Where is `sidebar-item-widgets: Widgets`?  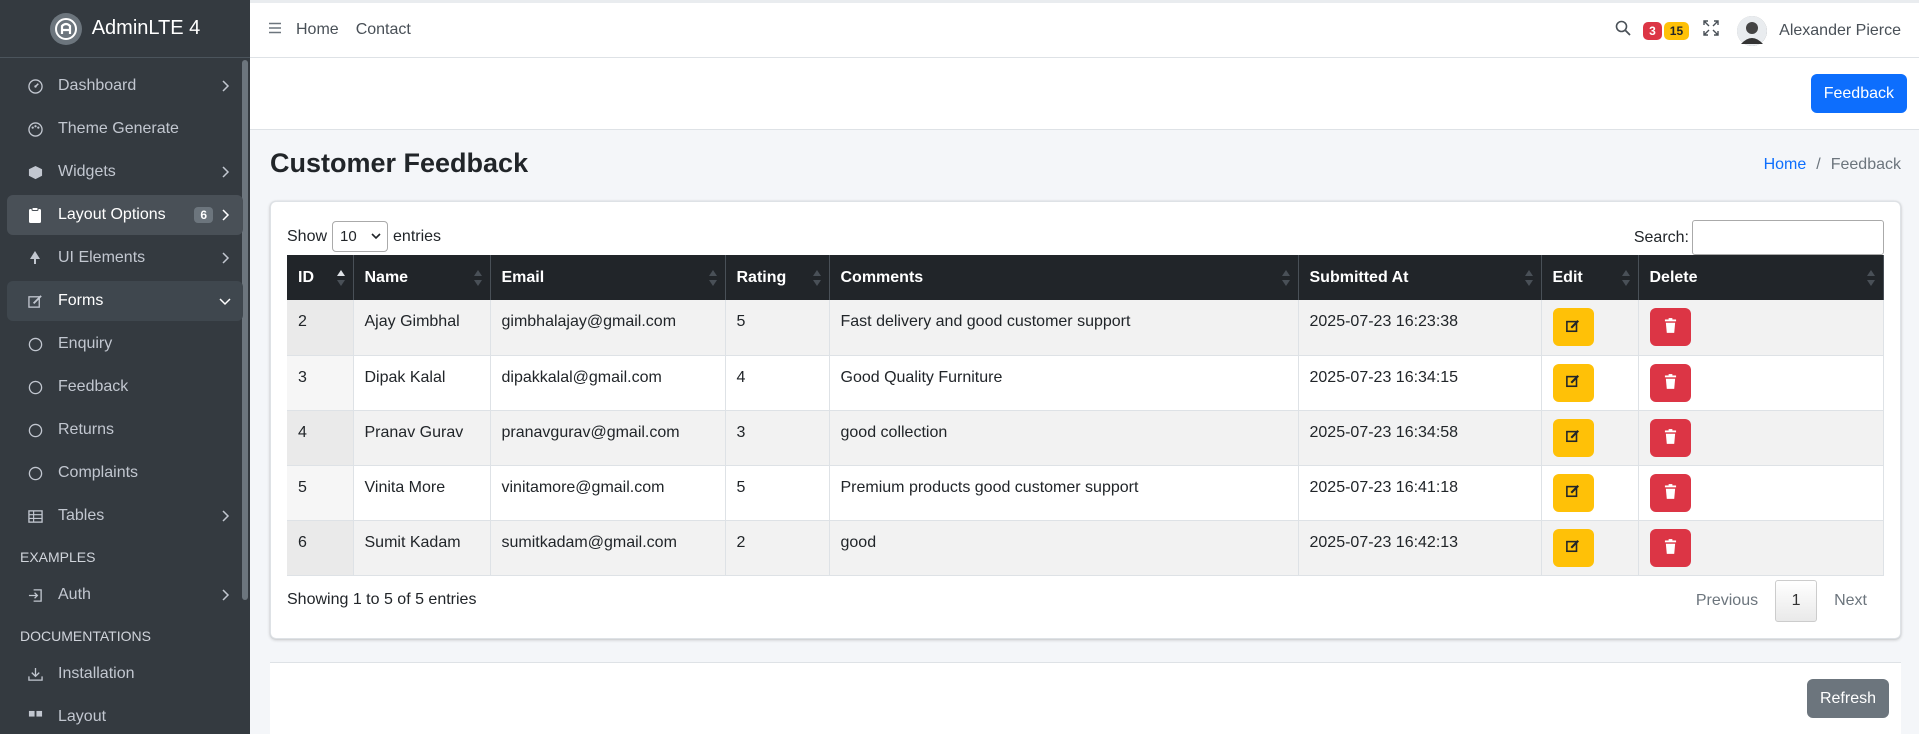
sidebar-item-widgets: Widgets is located at coordinates (125, 172).